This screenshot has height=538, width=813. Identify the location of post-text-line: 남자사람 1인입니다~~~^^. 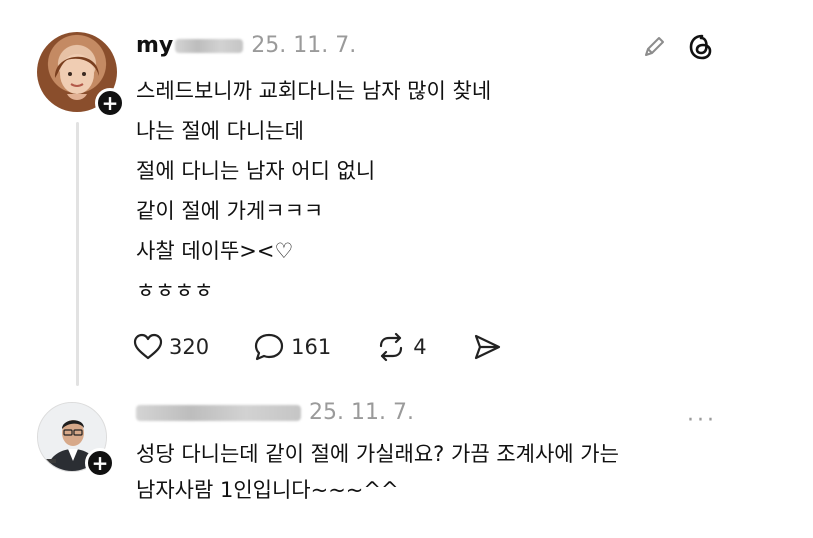
(267, 490).